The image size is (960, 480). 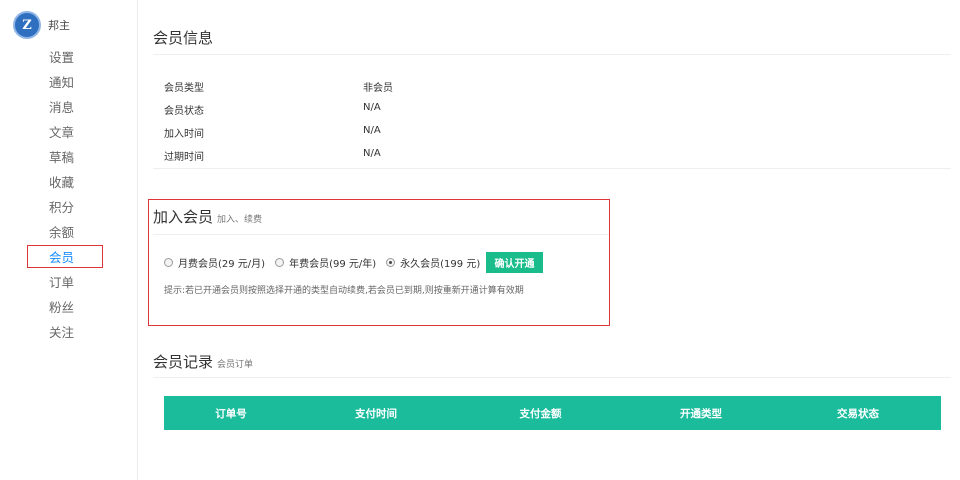 I want to click on option-lifetime: 永久会员(199 元), so click(x=433, y=262).